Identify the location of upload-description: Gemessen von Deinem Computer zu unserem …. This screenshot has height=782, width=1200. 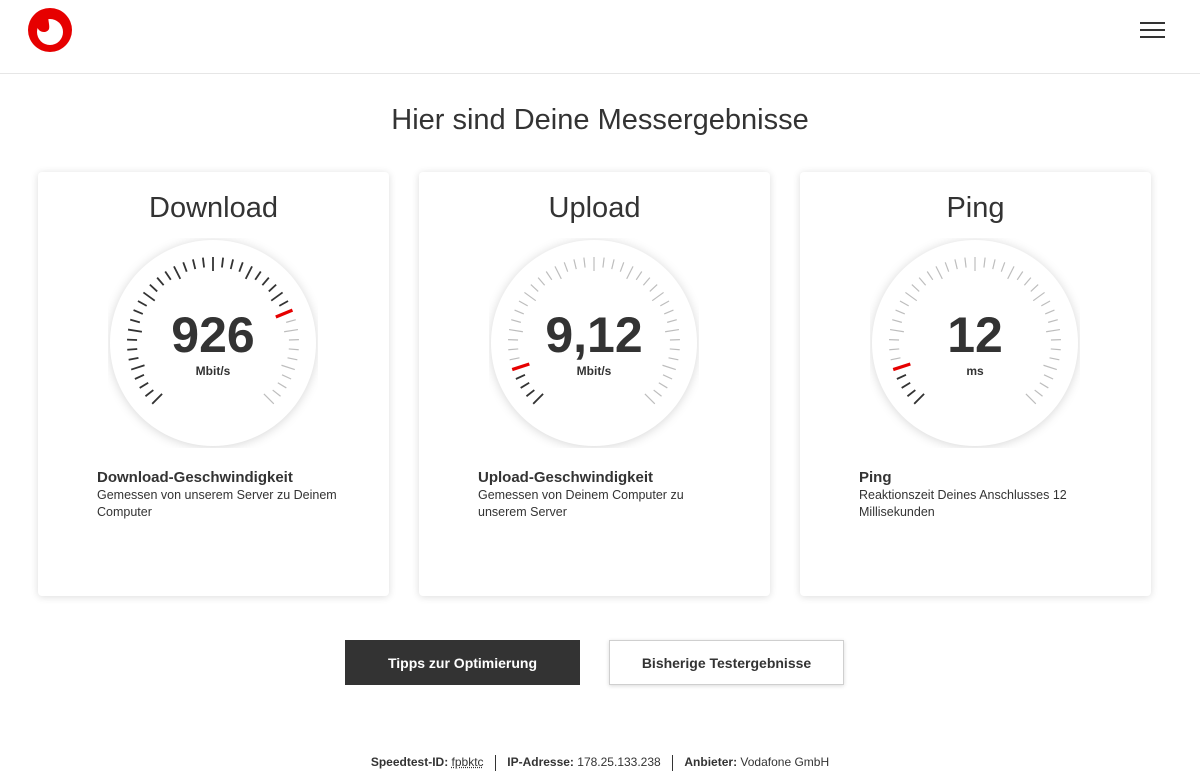
(581, 503).